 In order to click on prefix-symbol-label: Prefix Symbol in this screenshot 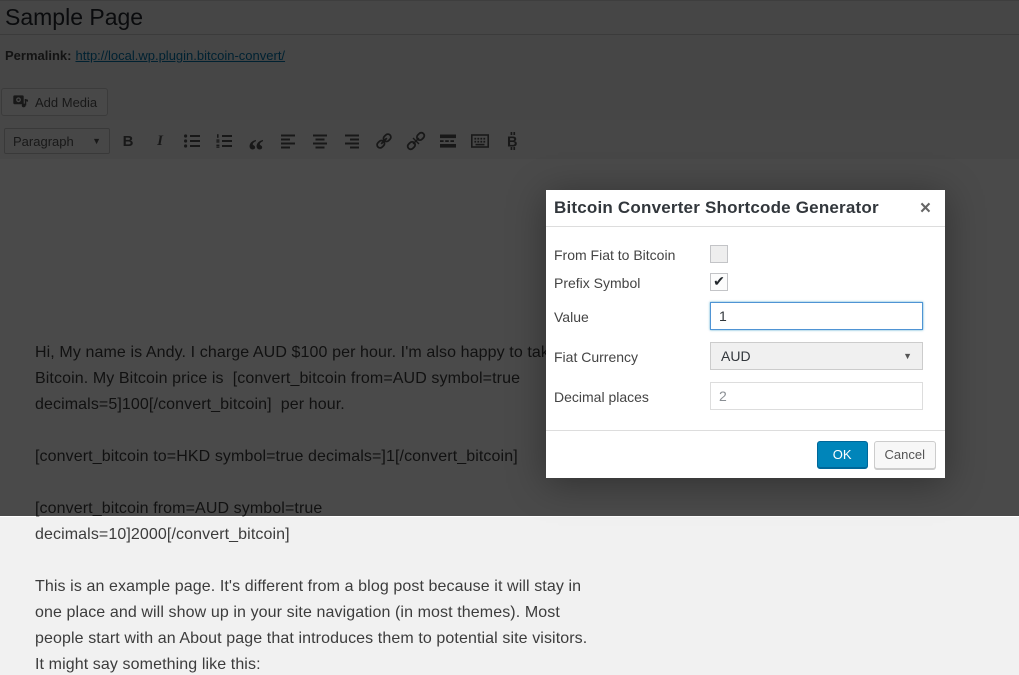, I will do `click(597, 283)`.